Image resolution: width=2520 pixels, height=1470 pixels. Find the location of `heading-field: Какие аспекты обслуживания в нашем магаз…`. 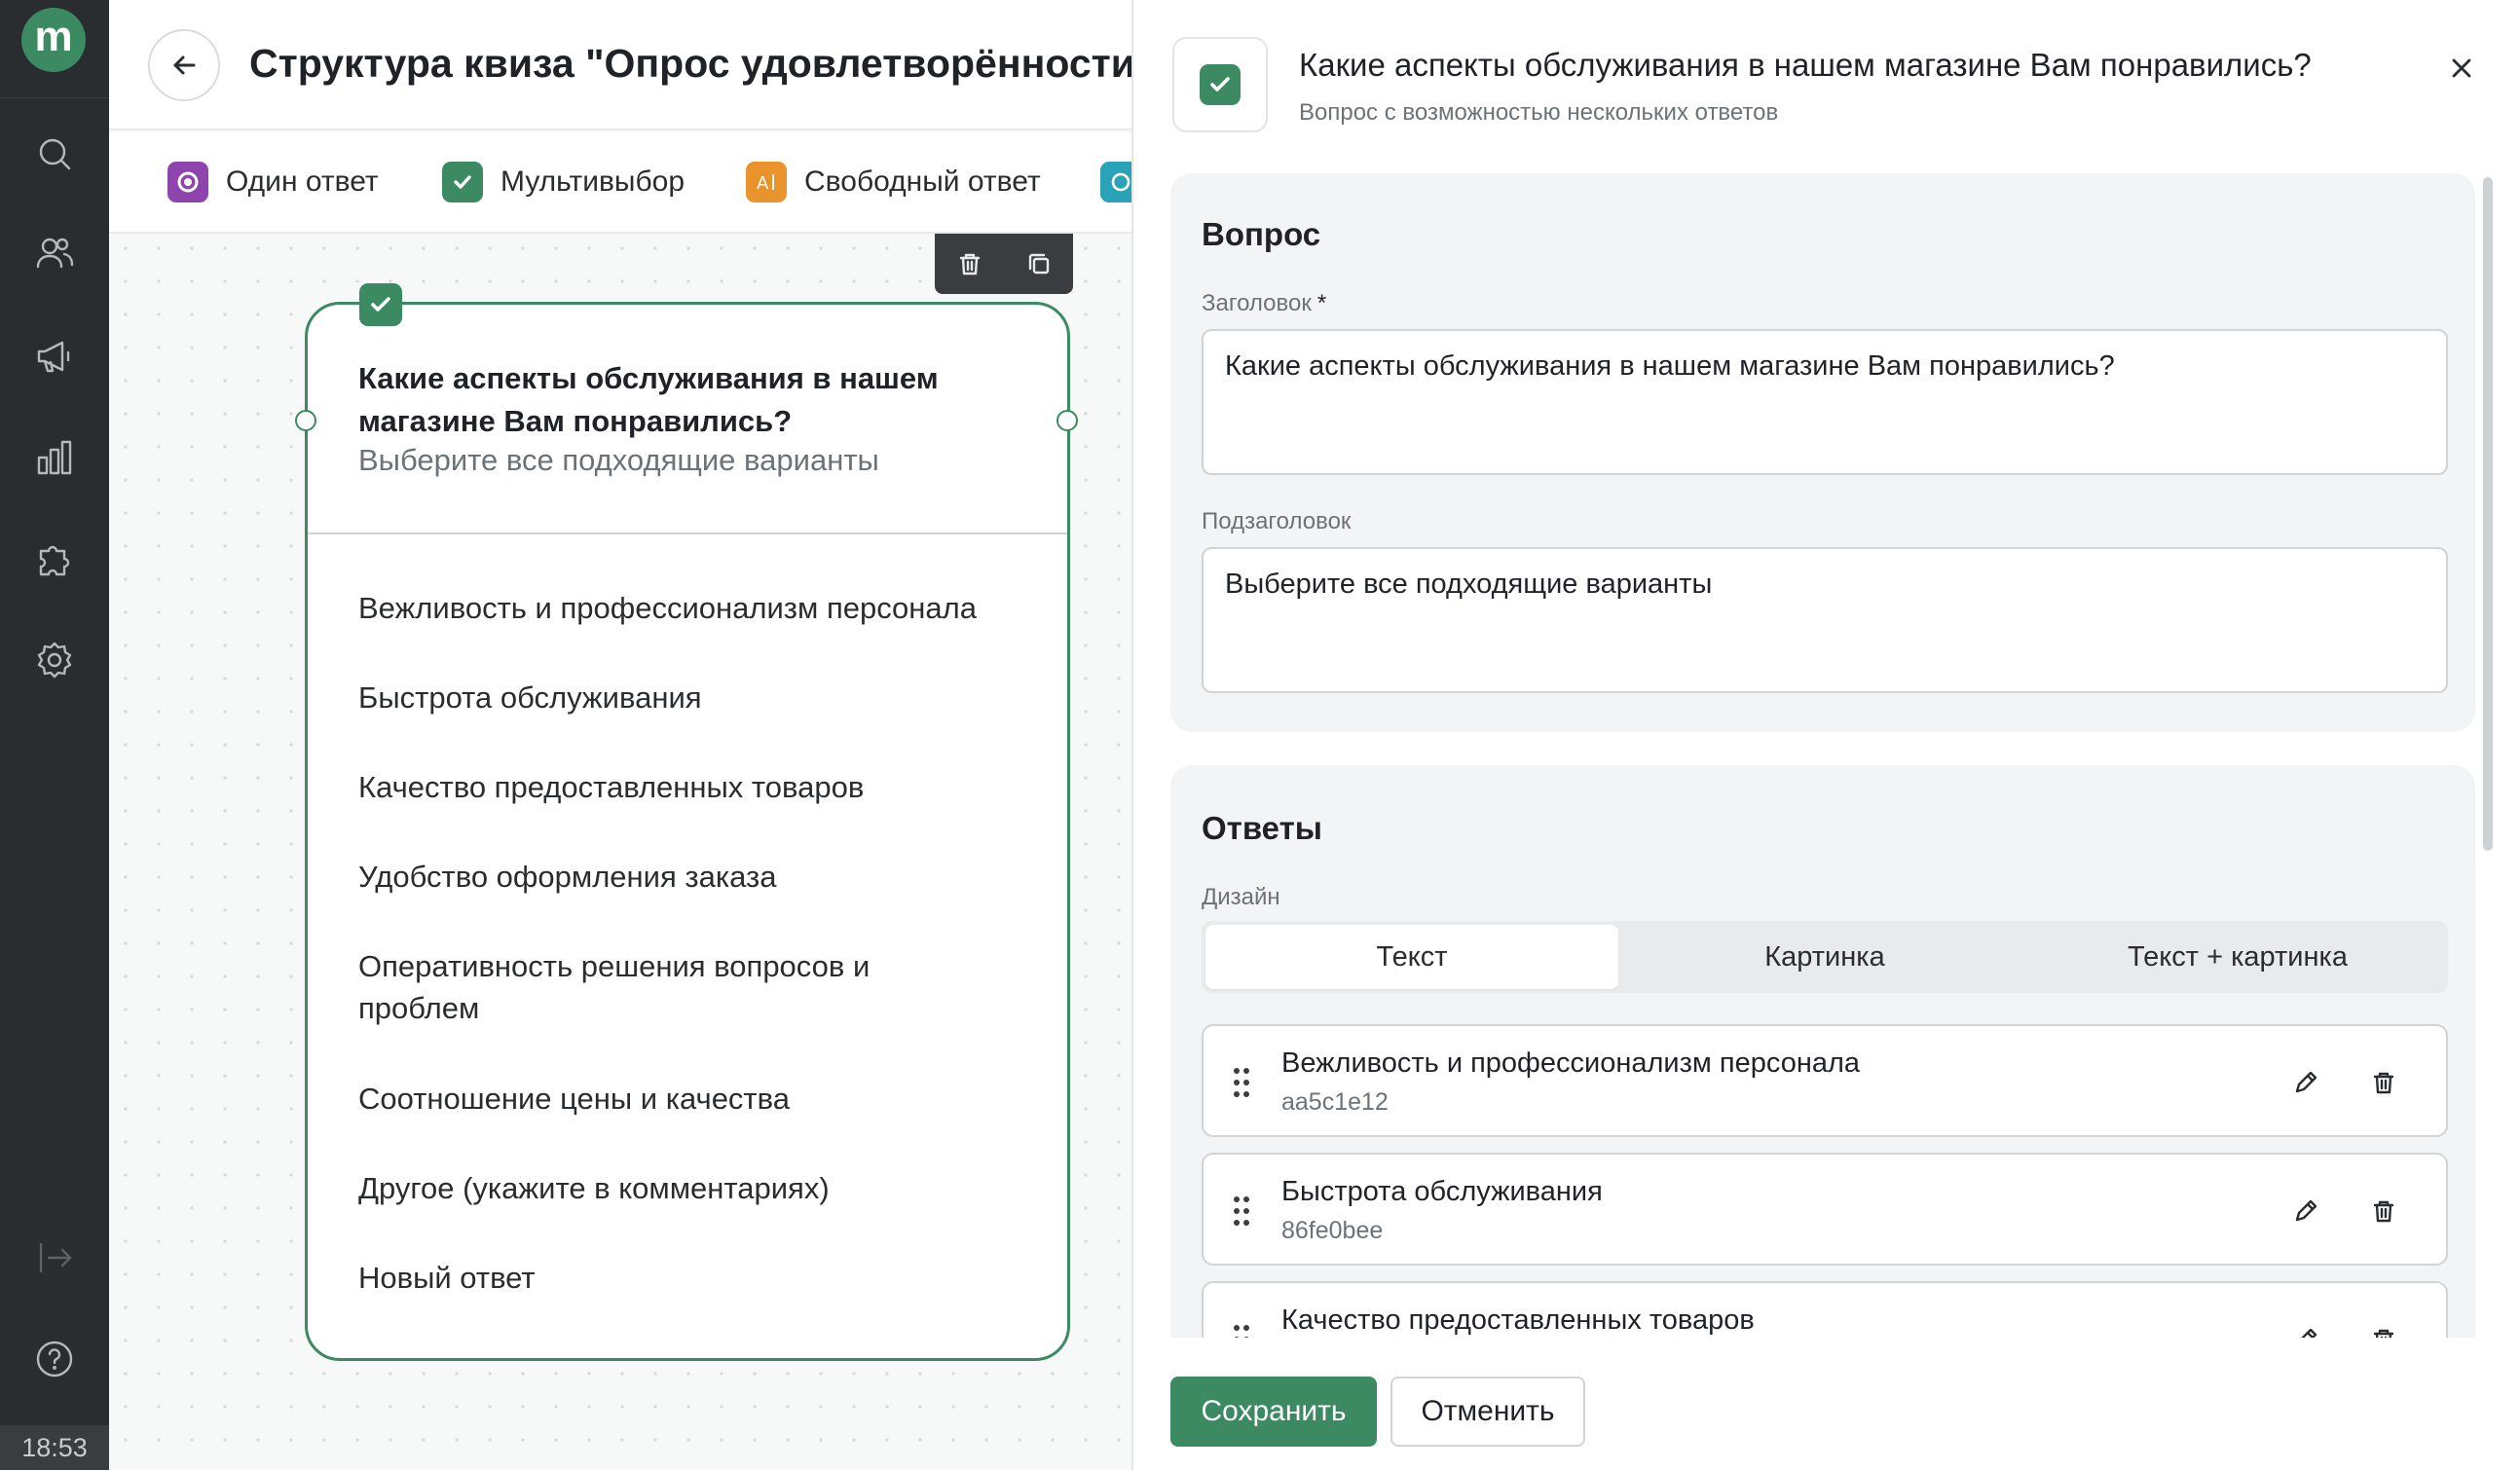

heading-field: Какие аспекты обслуживания в нашем магаз… is located at coordinates (1825, 402).